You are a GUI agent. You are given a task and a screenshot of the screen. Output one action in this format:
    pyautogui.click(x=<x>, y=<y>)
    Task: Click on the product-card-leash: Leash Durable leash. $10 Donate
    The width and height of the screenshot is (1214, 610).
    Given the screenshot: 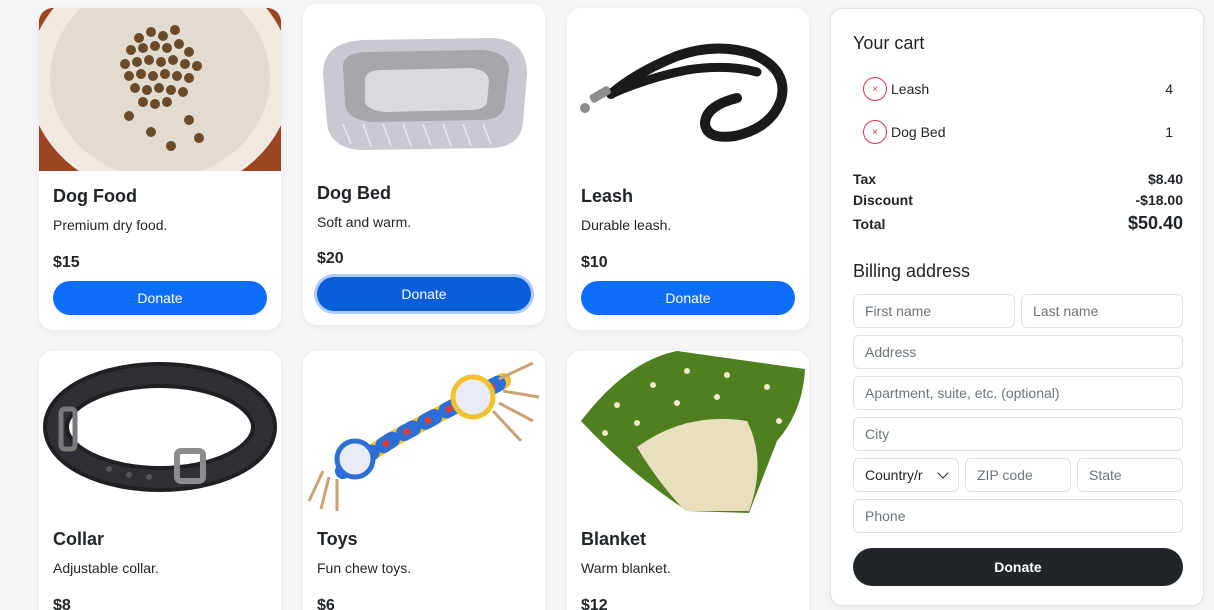 What is the action you would take?
    pyautogui.click(x=688, y=169)
    